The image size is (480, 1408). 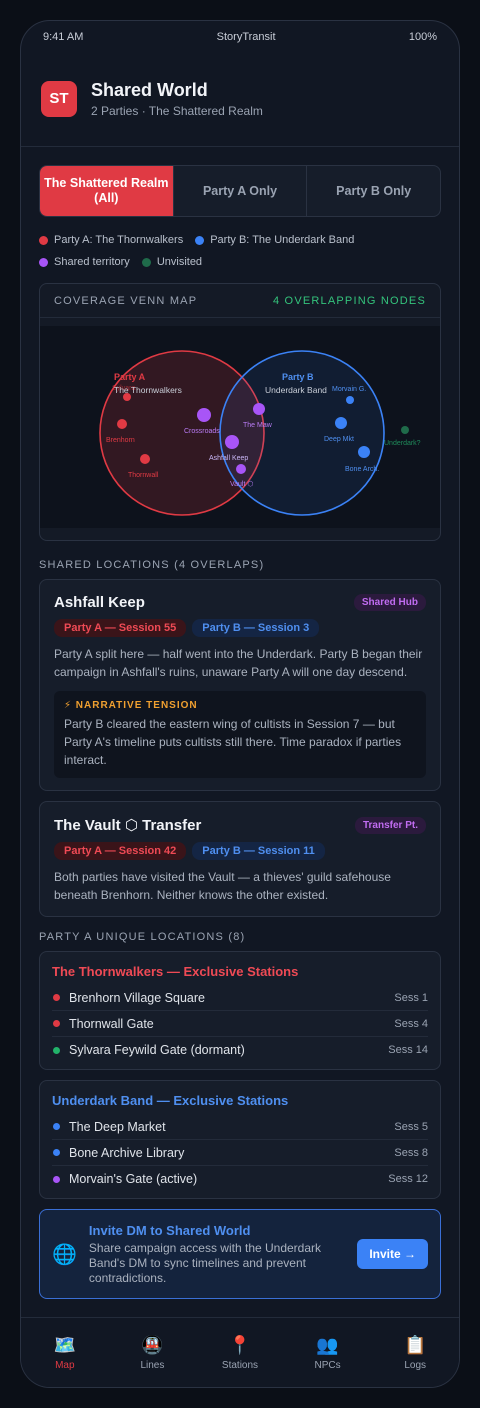 I want to click on station-name: Morvain's Gate (active), so click(x=133, y=1179).